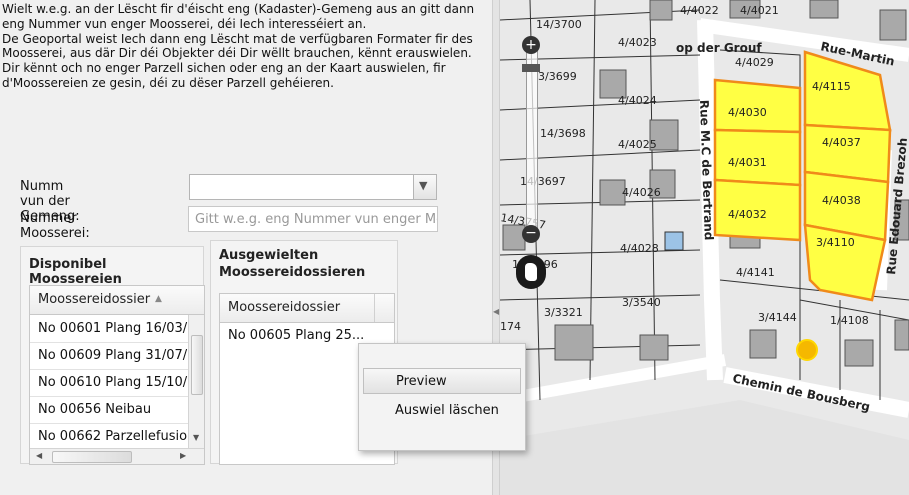 The width and height of the screenshot is (909, 495). Describe the element at coordinates (421, 381) in the screenshot. I see `menu-item-preview-label: Preview` at that location.